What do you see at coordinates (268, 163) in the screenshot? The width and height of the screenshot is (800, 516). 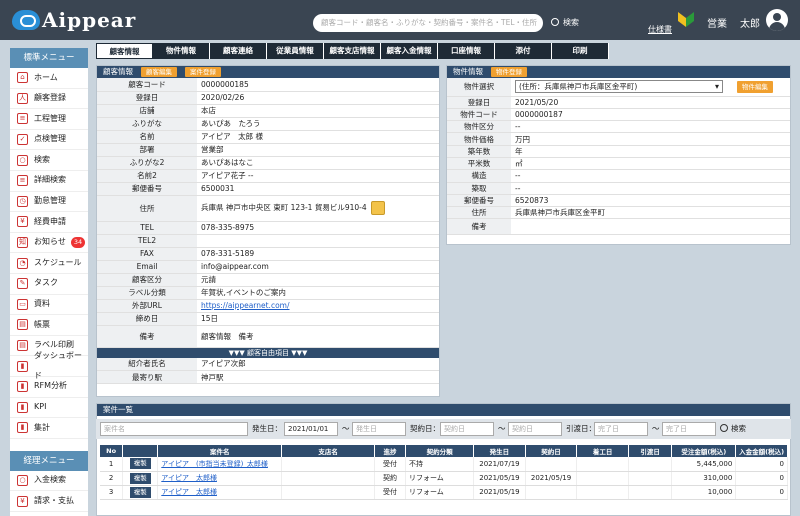 I see `customer-row: ふりがな2 あいぴあはなこ` at bounding box center [268, 163].